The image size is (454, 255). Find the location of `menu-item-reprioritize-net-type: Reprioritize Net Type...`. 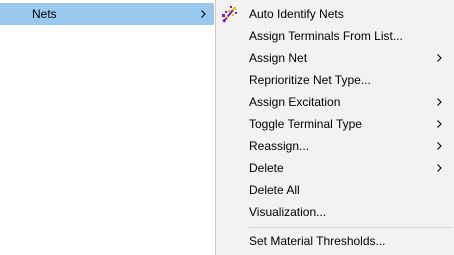

menu-item-reprioritize-net-type: Reprioritize Net Type... is located at coordinates (335, 80).